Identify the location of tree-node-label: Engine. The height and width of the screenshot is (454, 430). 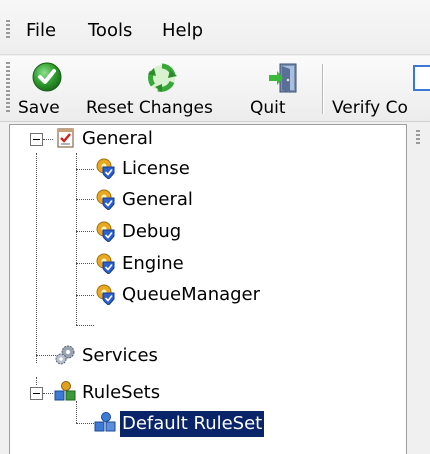
(153, 263).